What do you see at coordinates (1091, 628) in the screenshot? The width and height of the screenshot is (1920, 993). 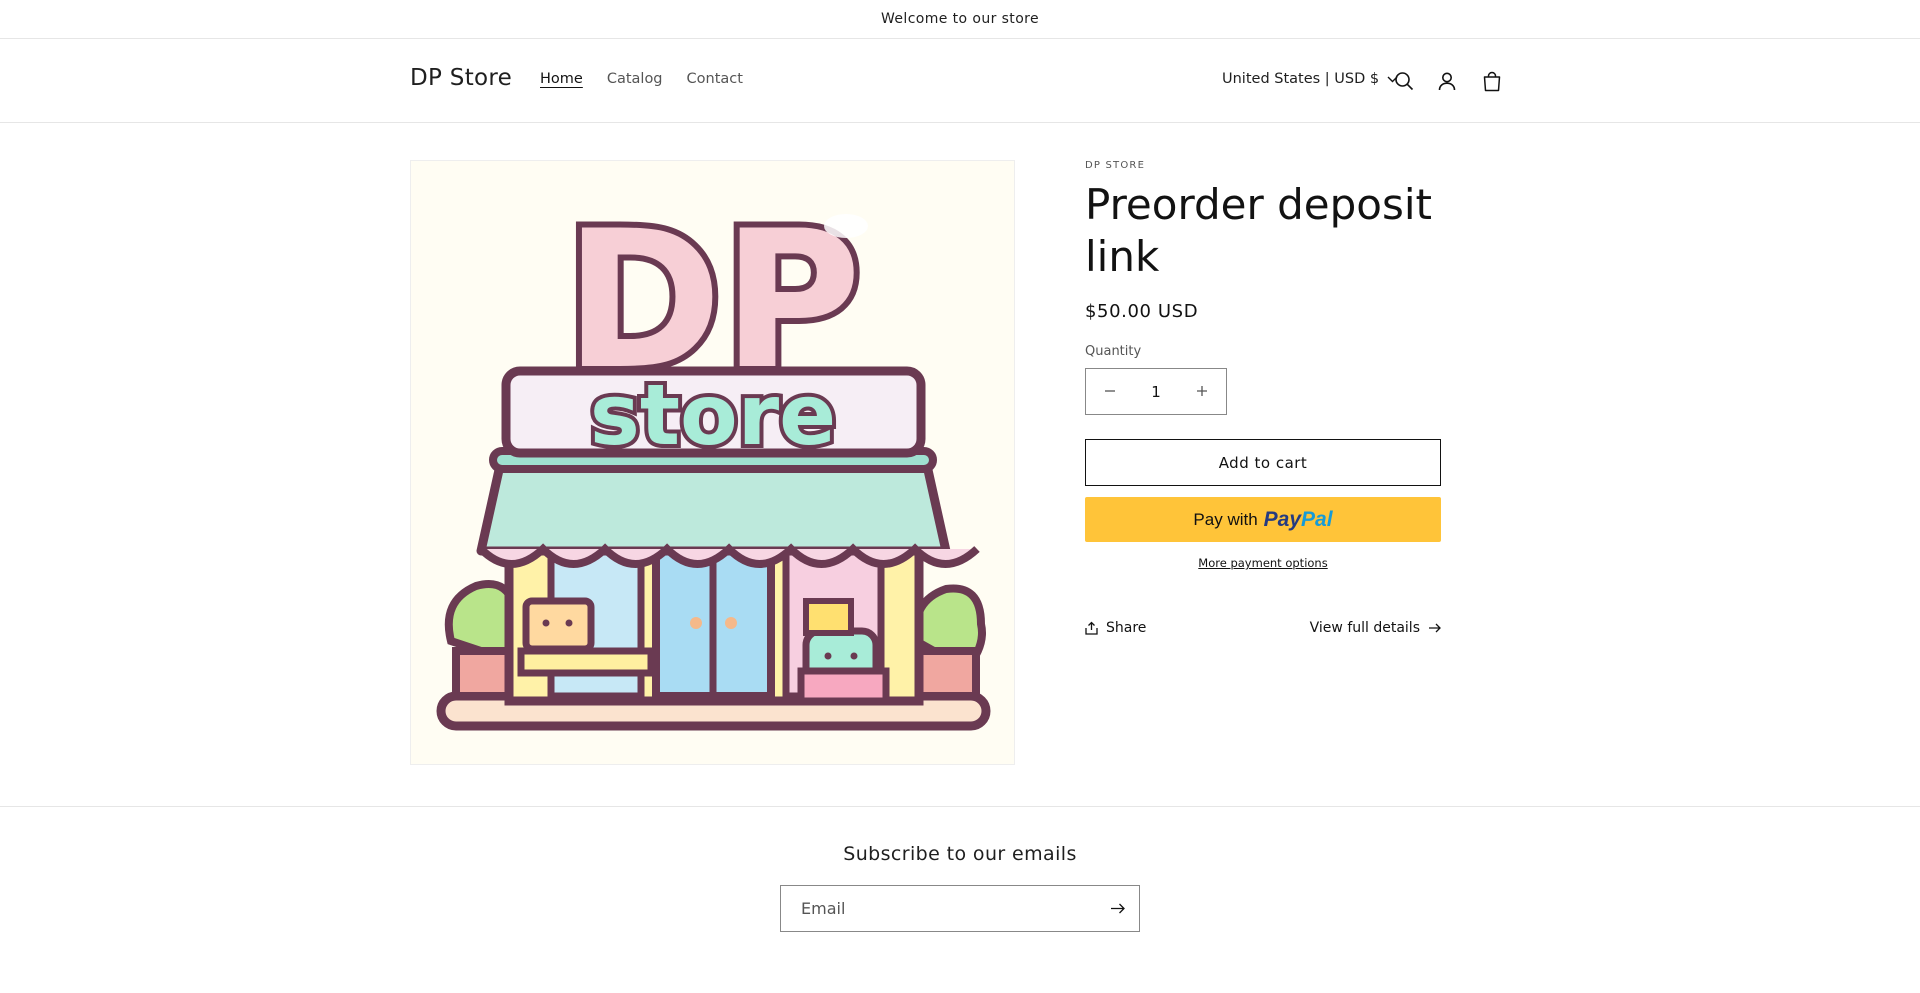 I see `share-icon` at bounding box center [1091, 628].